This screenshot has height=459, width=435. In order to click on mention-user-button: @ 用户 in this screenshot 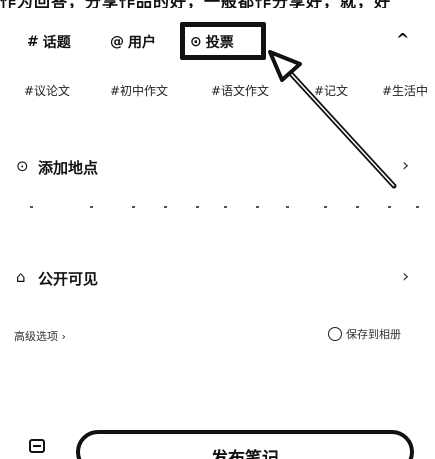, I will do `click(133, 42)`.